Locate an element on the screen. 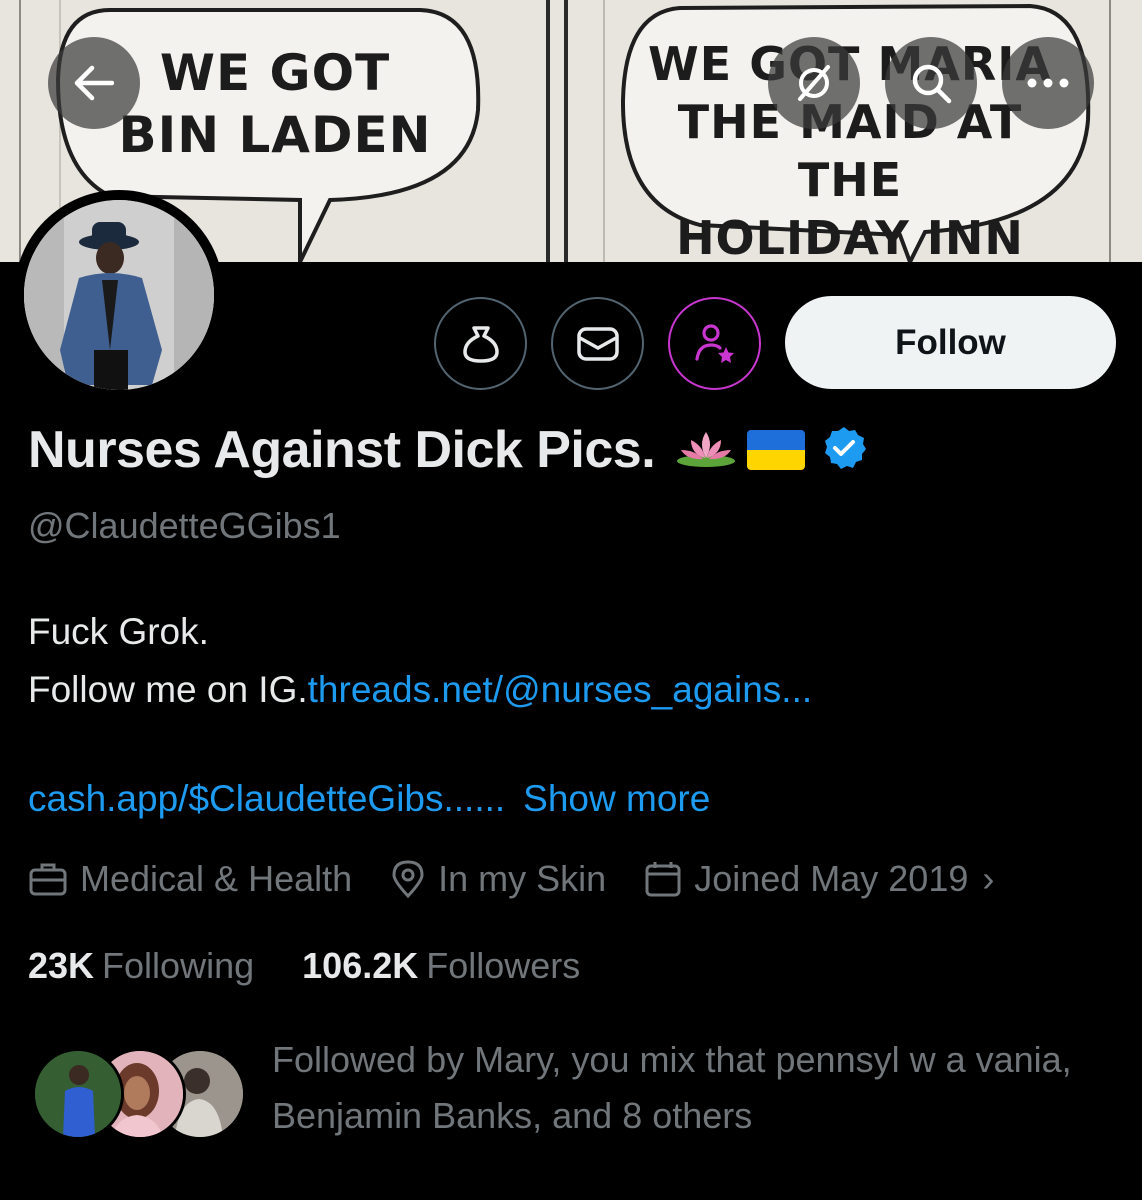 The image size is (1142, 1200). grok-slash-icon is located at coordinates (814, 83).